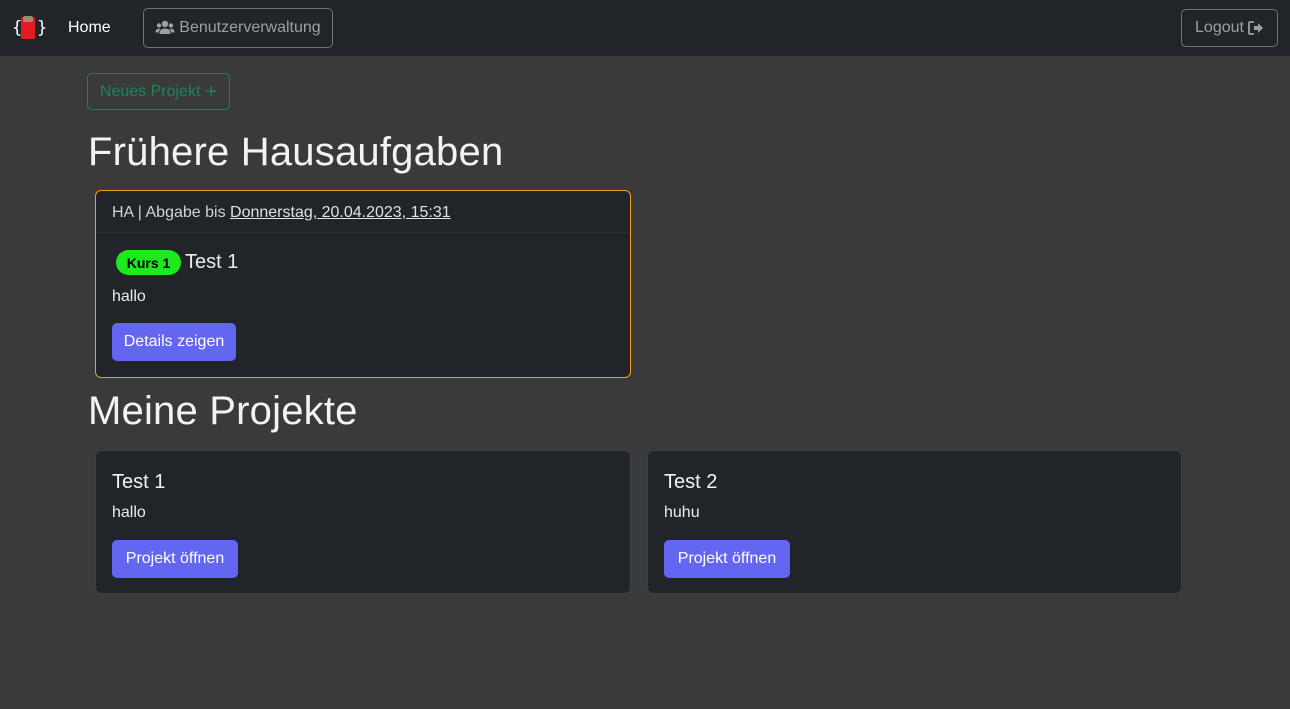  What do you see at coordinates (171, 212) in the screenshot?
I see `homework-header-prefix: HA | Abgabe bis` at bounding box center [171, 212].